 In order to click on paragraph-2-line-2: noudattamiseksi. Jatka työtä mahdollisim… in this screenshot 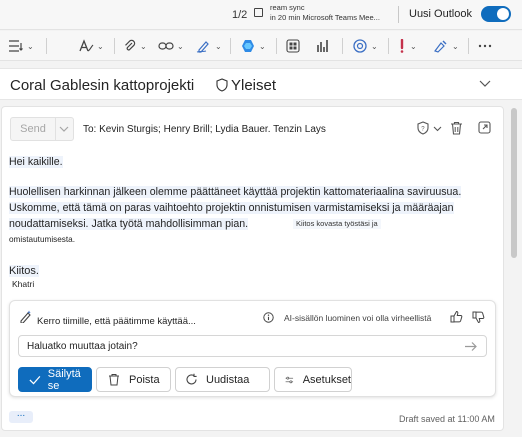, I will do `click(129, 224)`.